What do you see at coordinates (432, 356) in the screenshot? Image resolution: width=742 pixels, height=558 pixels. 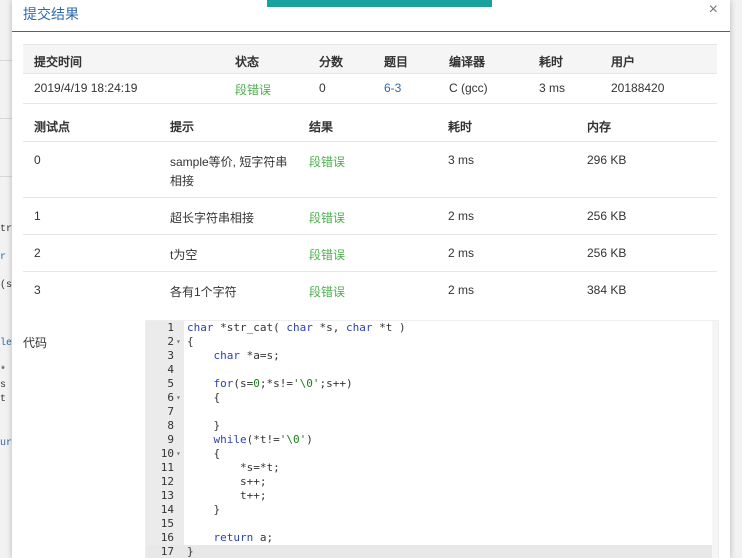 I see `code-line: 3 char *a=s;` at bounding box center [432, 356].